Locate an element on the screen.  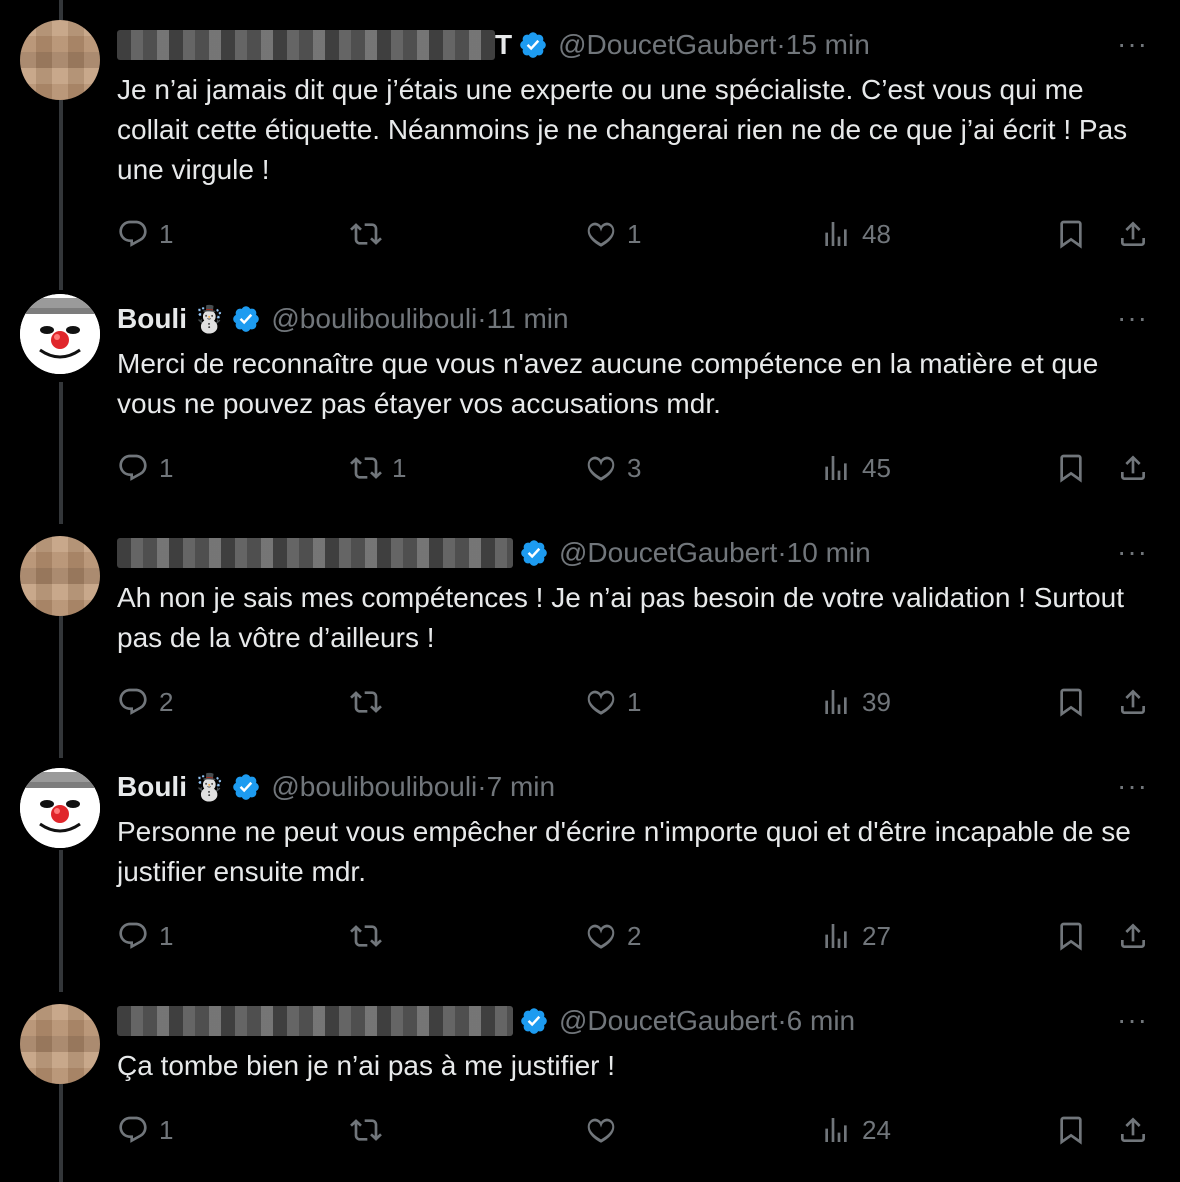
views-button: 39 is located at coordinates (855, 702).